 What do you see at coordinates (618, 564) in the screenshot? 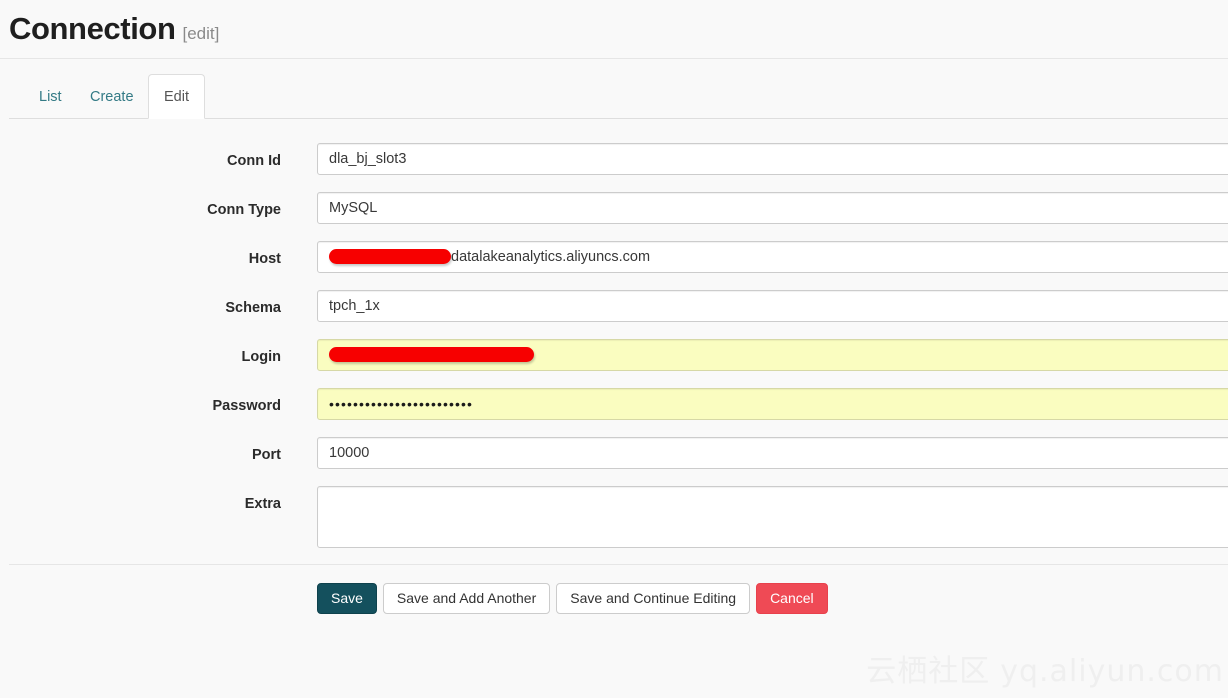
I see `action-divider` at bounding box center [618, 564].